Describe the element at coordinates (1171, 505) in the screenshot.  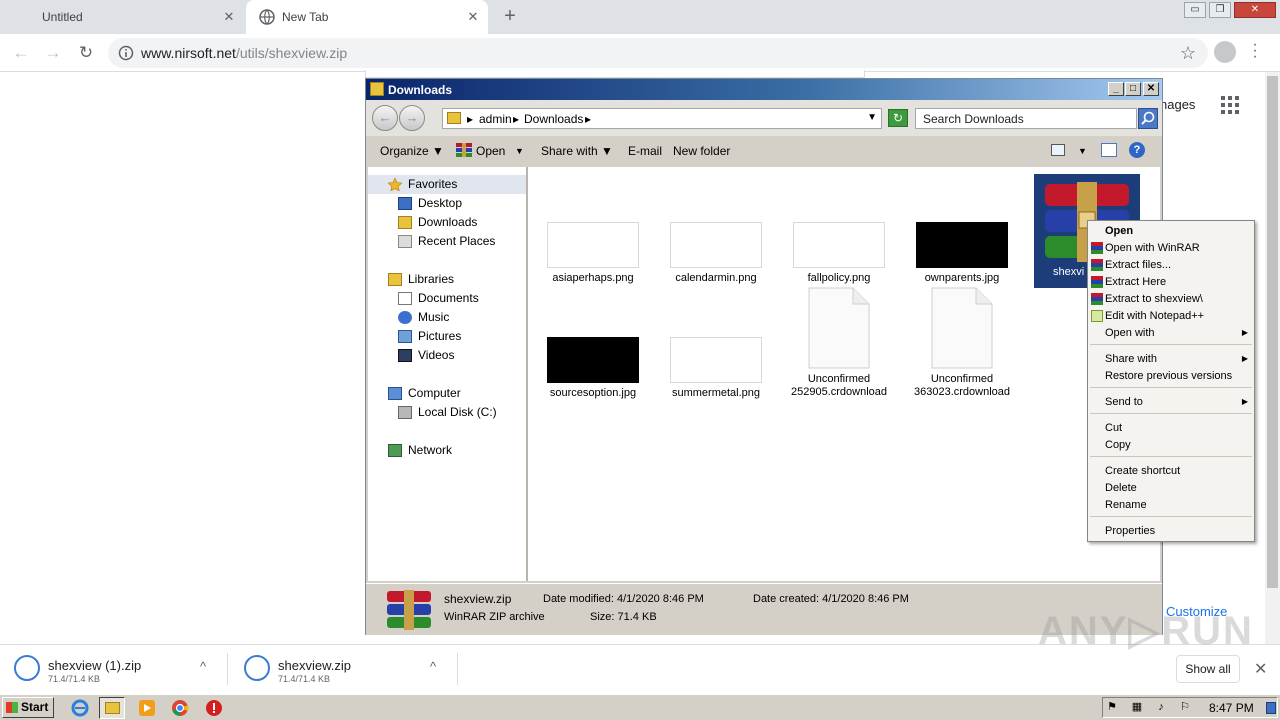
I see `menu-item-rename: Rename` at that location.